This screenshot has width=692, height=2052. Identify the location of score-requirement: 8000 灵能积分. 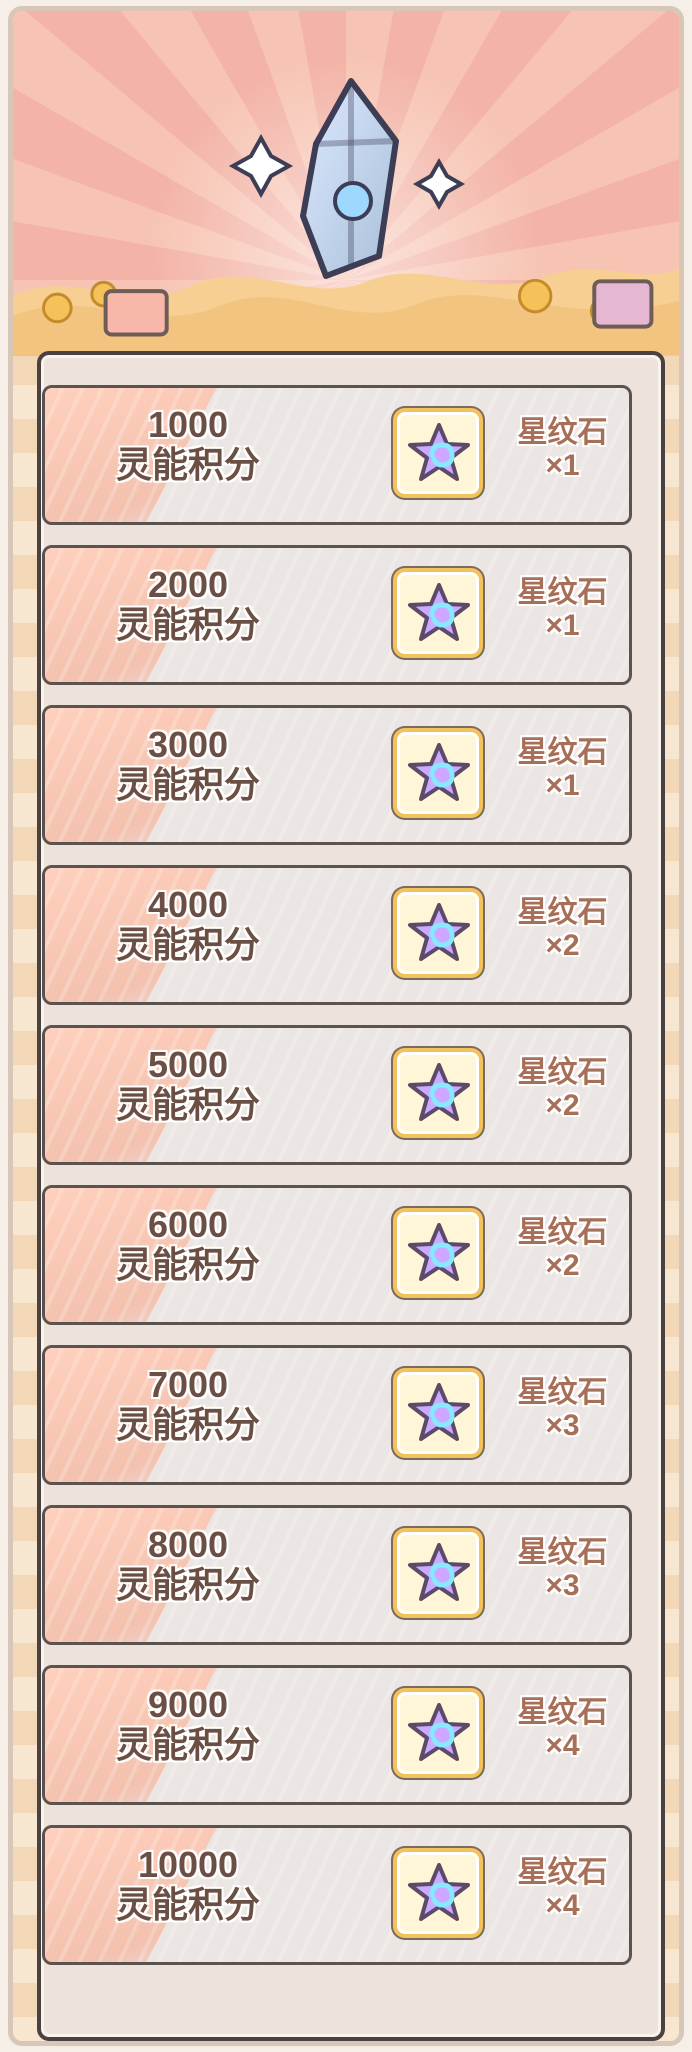
(188, 1565).